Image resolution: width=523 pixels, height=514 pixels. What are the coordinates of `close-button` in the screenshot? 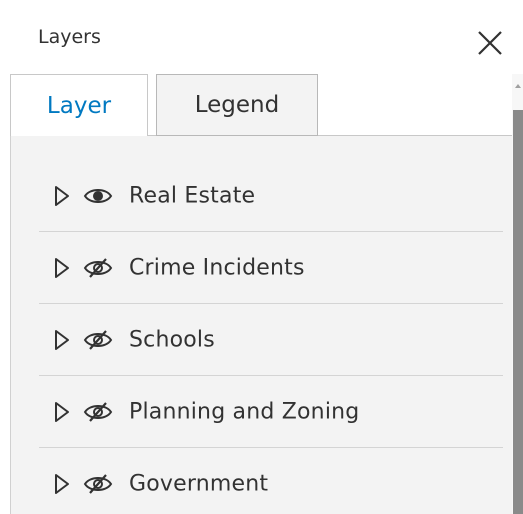 It's located at (490, 43).